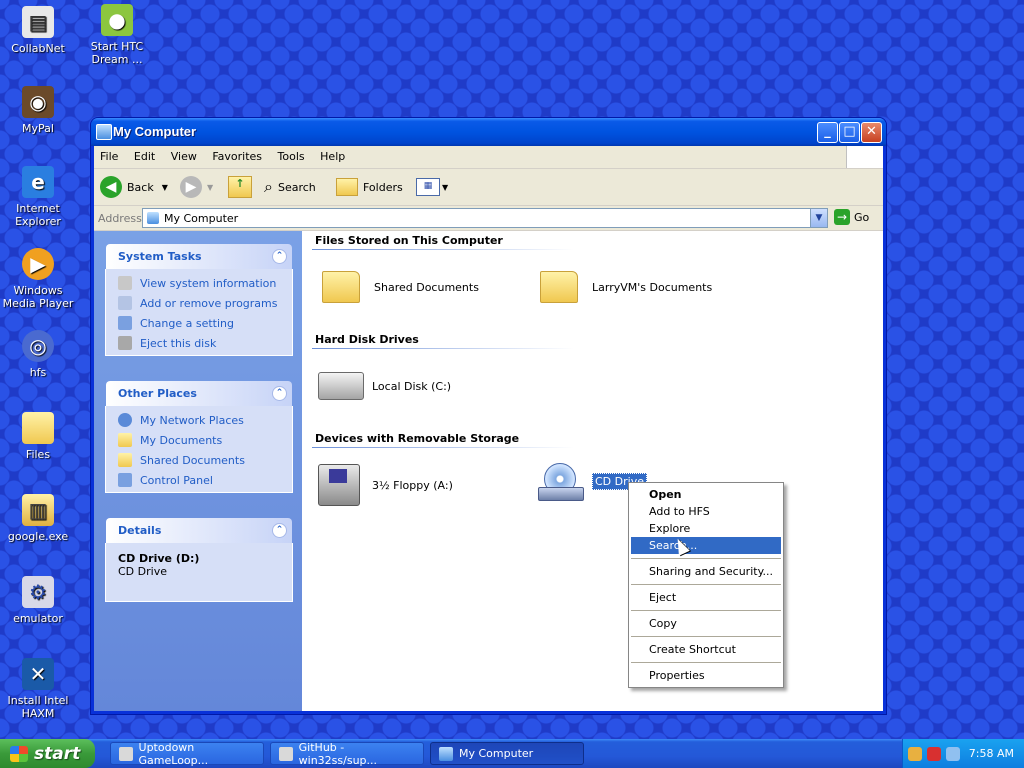 The image size is (1024, 768). Describe the element at coordinates (38, 279) in the screenshot. I see `desktop-icon-windows-media-player: ▶ Windows Media Player` at that location.